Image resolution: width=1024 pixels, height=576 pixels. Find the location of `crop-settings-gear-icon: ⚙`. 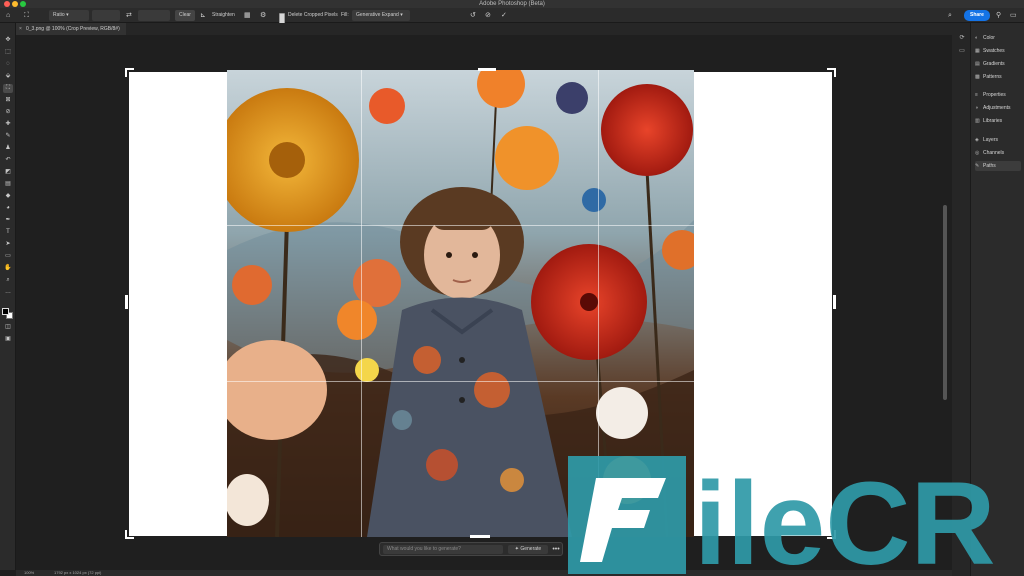

crop-settings-gear-icon: ⚙ is located at coordinates (263, 15).